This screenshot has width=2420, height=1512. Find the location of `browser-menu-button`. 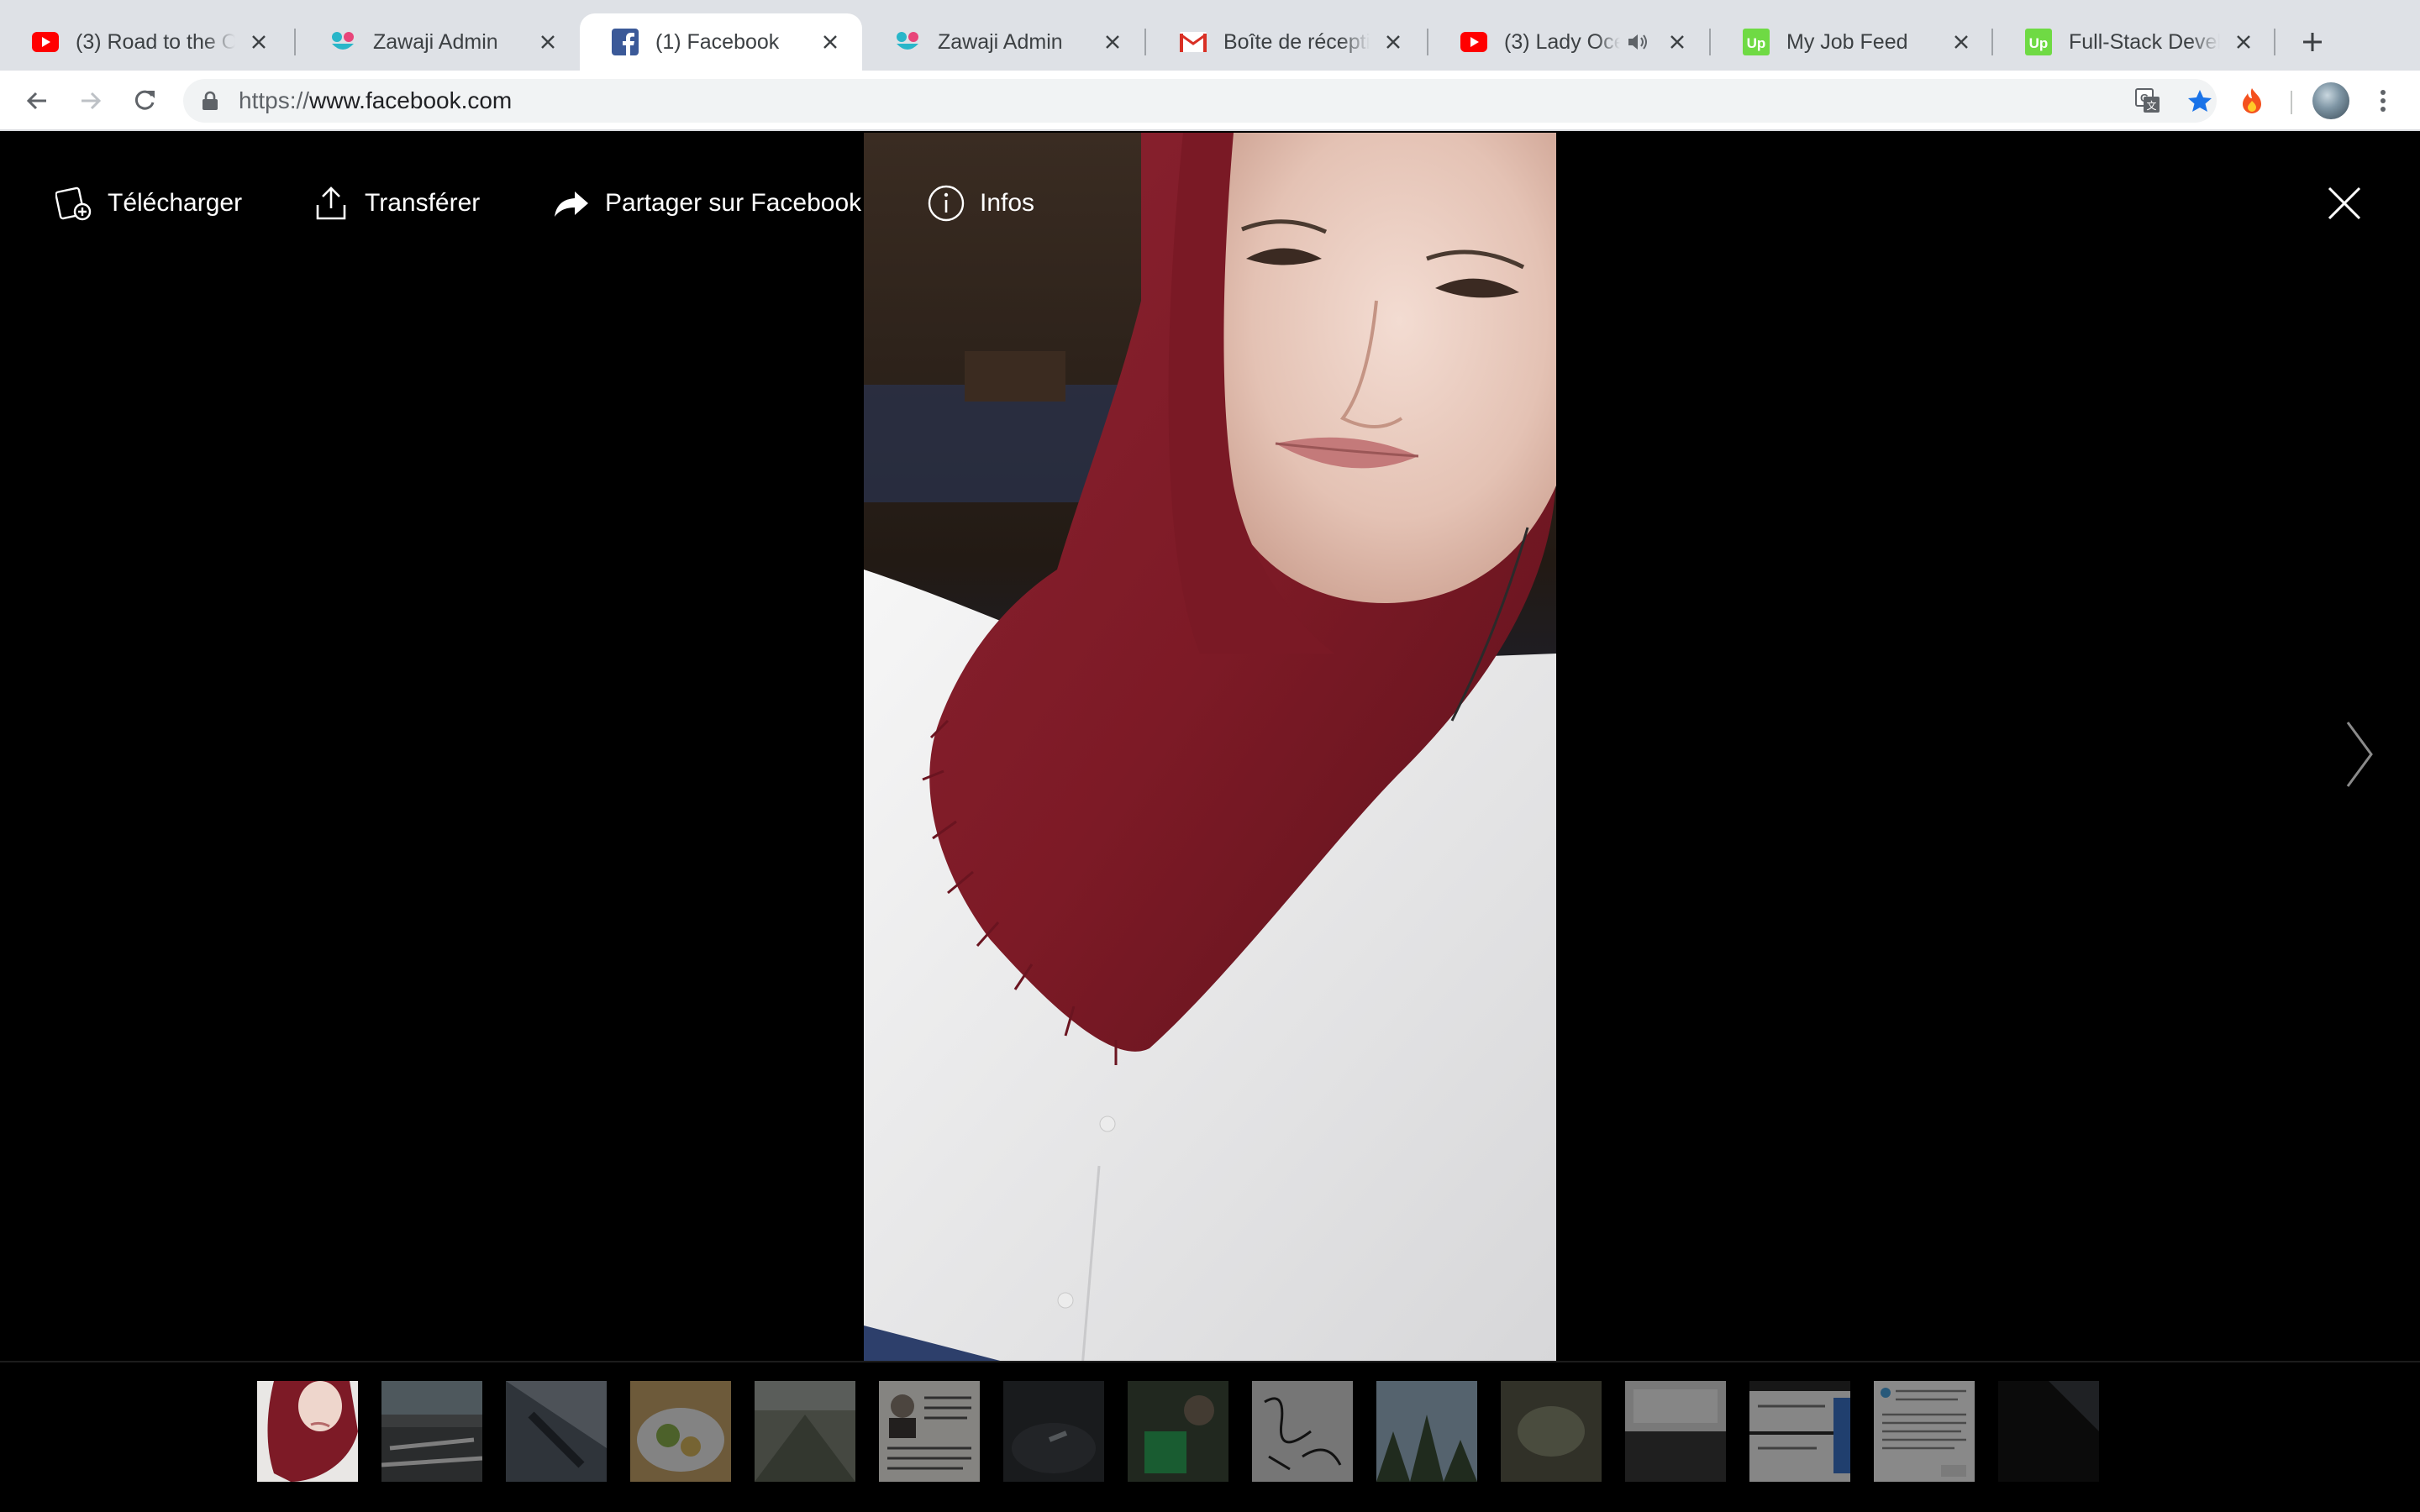

browser-menu-button is located at coordinates (2383, 101).